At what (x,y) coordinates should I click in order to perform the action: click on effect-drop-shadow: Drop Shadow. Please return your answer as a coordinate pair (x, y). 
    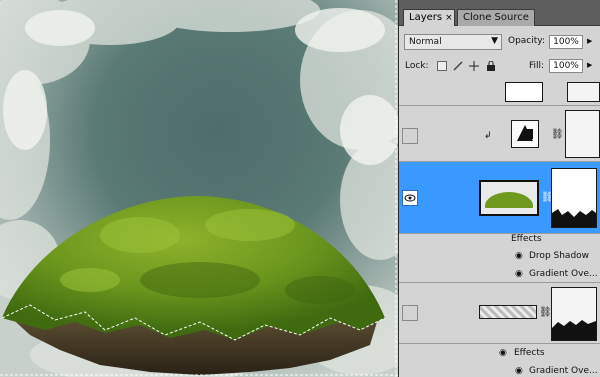
    Looking at the image, I should click on (559, 256).